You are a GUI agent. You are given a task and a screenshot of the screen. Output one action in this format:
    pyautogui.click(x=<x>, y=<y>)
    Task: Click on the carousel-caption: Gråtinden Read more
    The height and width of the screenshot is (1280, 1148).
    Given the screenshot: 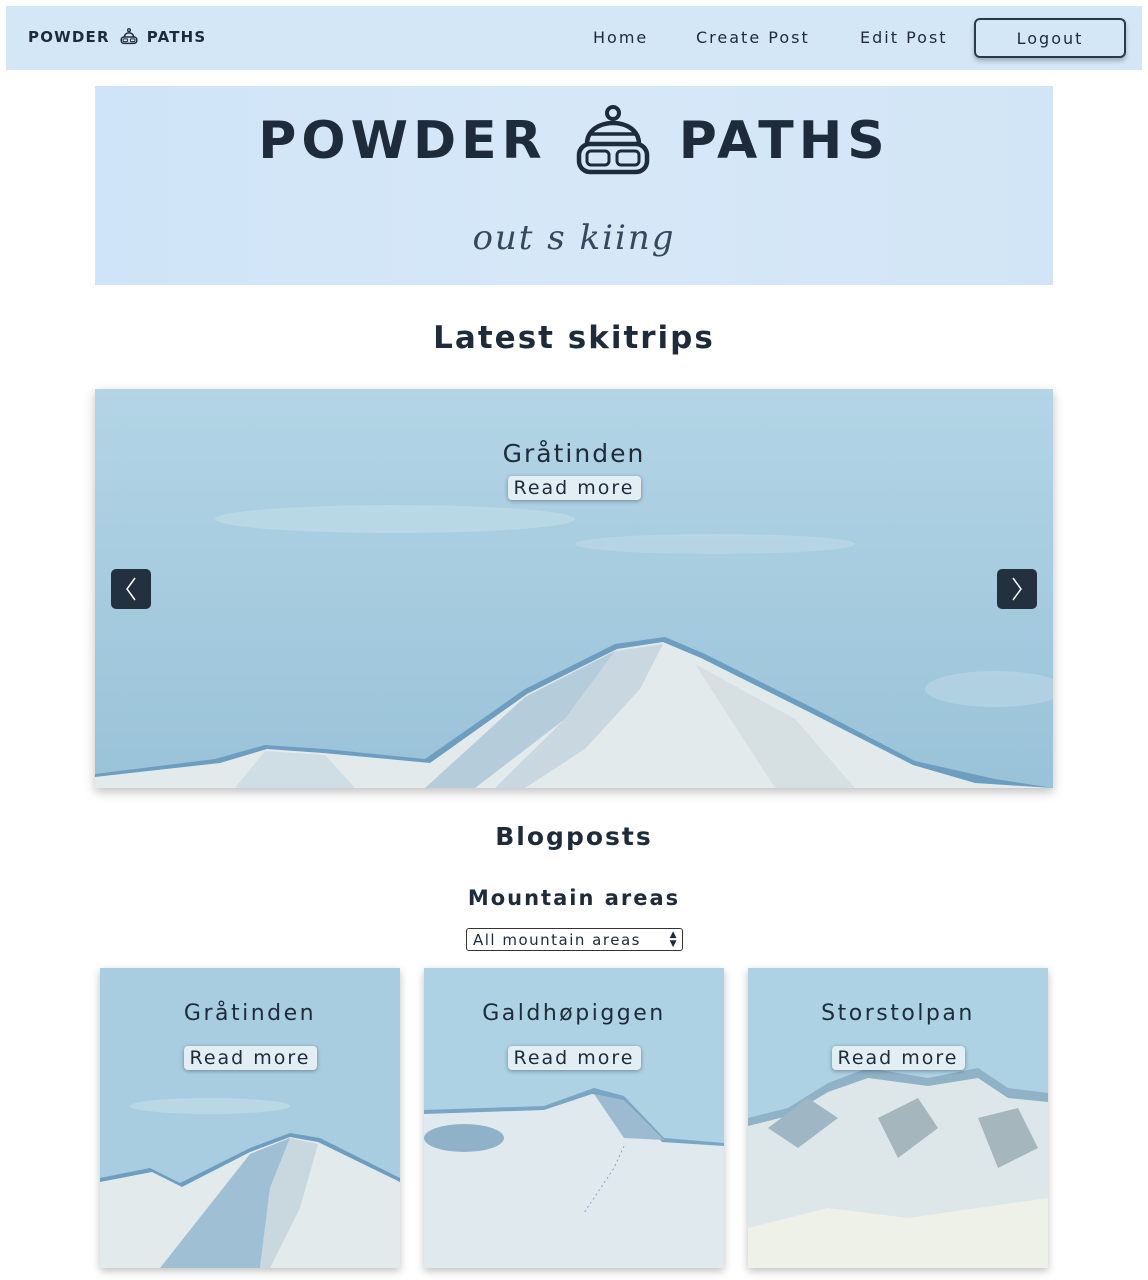 What is the action you would take?
    pyautogui.click(x=574, y=469)
    